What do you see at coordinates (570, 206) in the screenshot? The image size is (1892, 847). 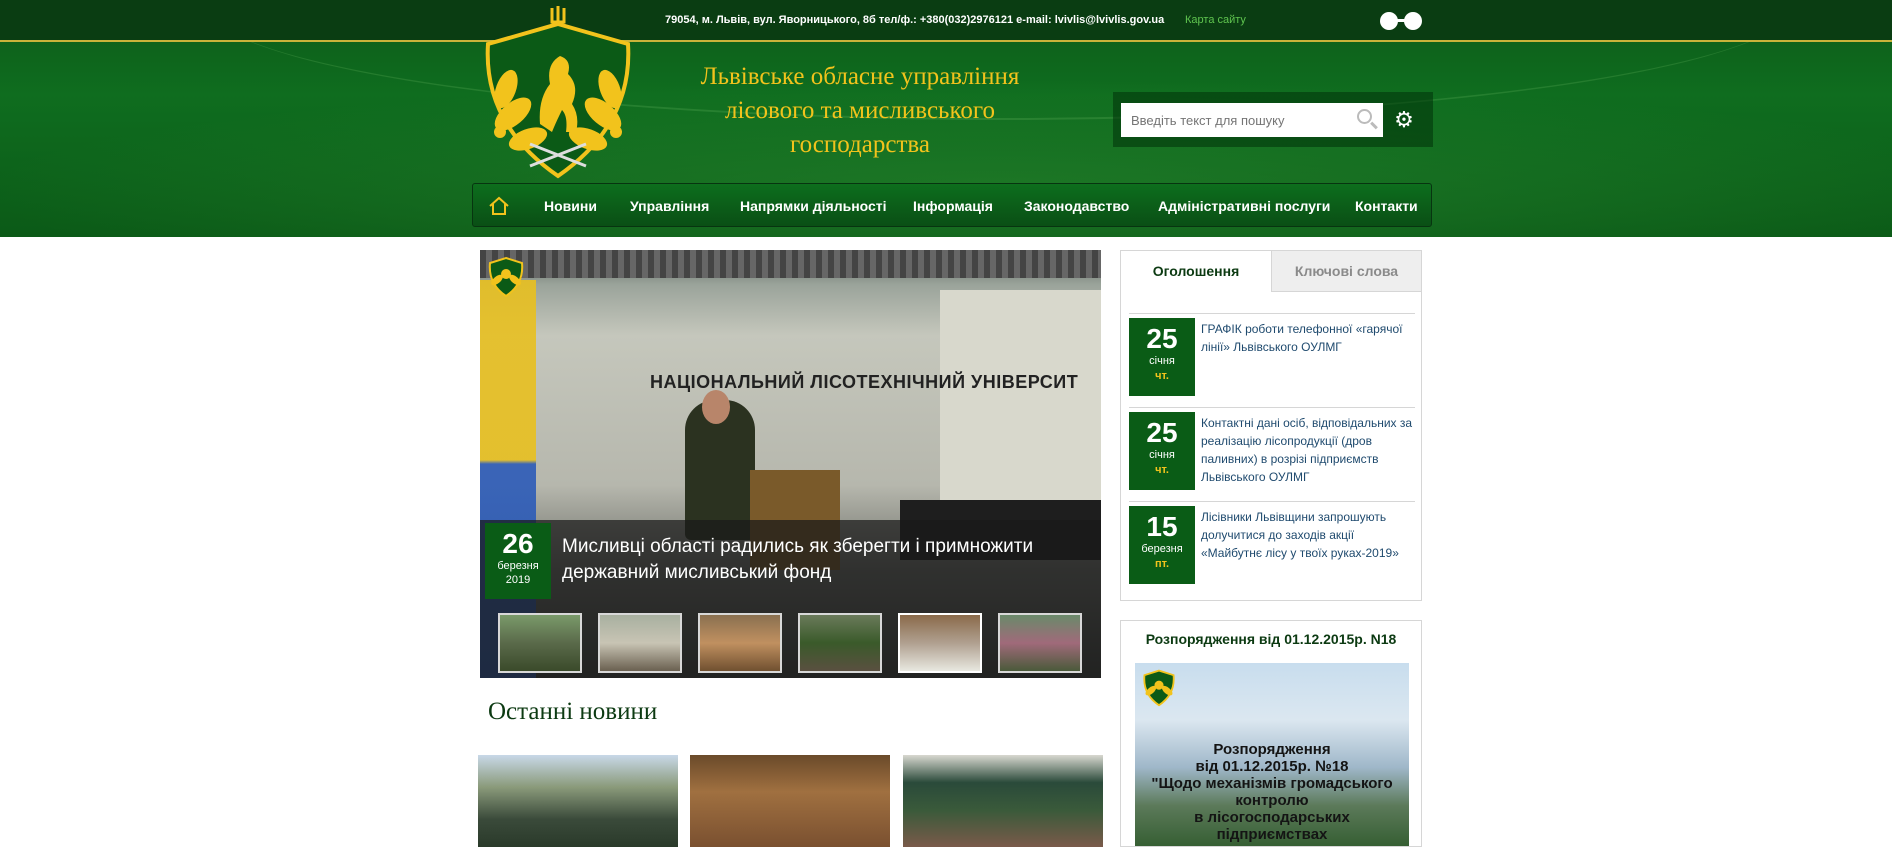 I see `nav-item-news: Новини` at bounding box center [570, 206].